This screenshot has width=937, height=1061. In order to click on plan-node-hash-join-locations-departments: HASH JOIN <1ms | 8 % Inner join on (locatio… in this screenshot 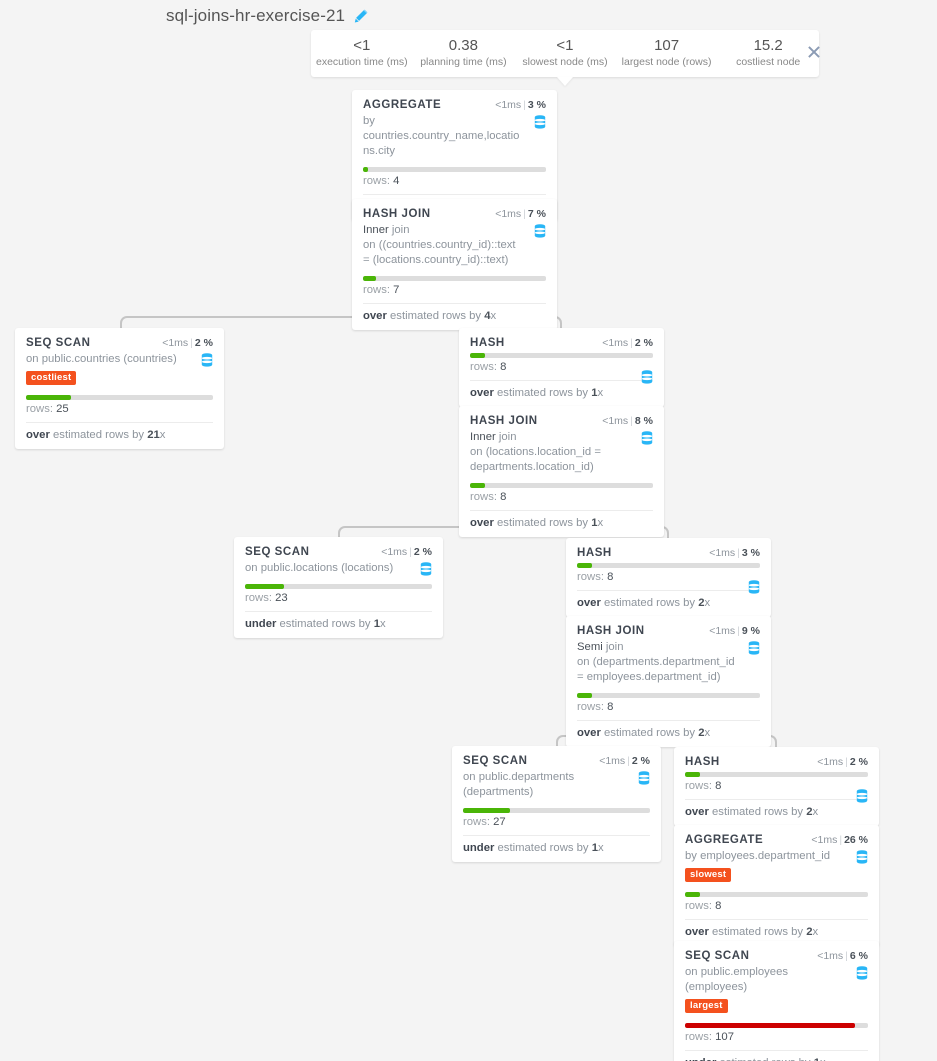, I will do `click(561, 471)`.